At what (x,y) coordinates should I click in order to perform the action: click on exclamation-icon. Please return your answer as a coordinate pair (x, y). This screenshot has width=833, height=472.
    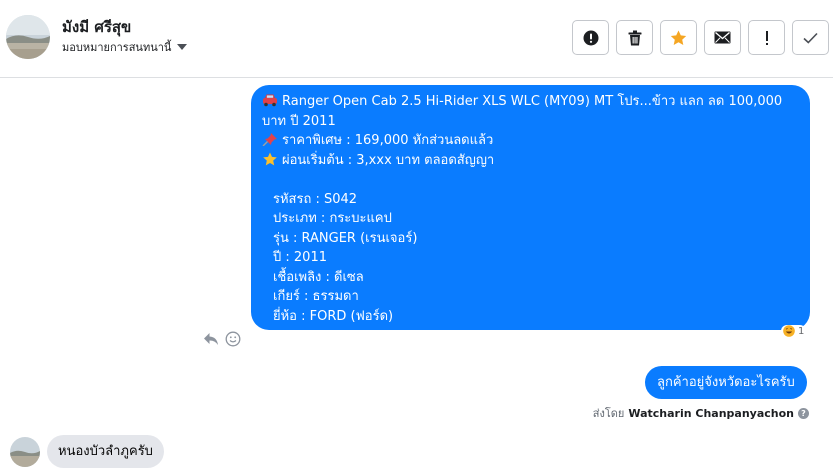
    Looking at the image, I should click on (766, 37).